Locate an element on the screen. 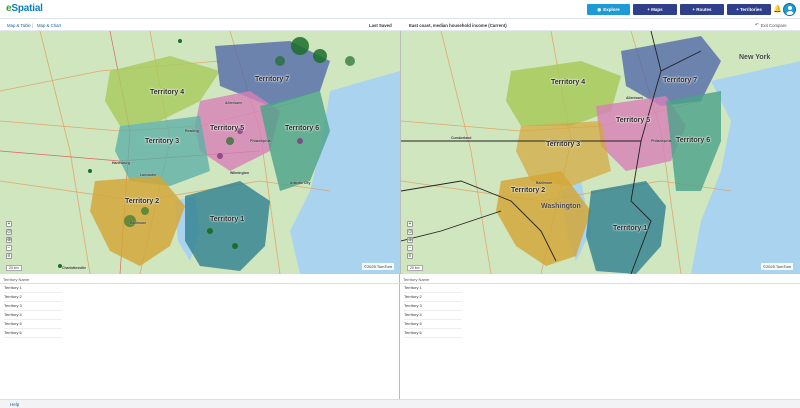 Image resolution: width=800 pixels, height=408 pixels. exit-arrow-icon: ↶ is located at coordinates (757, 24).